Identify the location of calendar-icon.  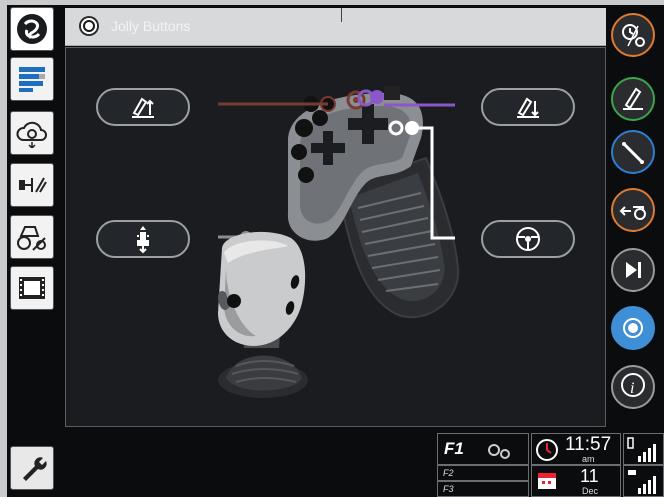
(547, 481).